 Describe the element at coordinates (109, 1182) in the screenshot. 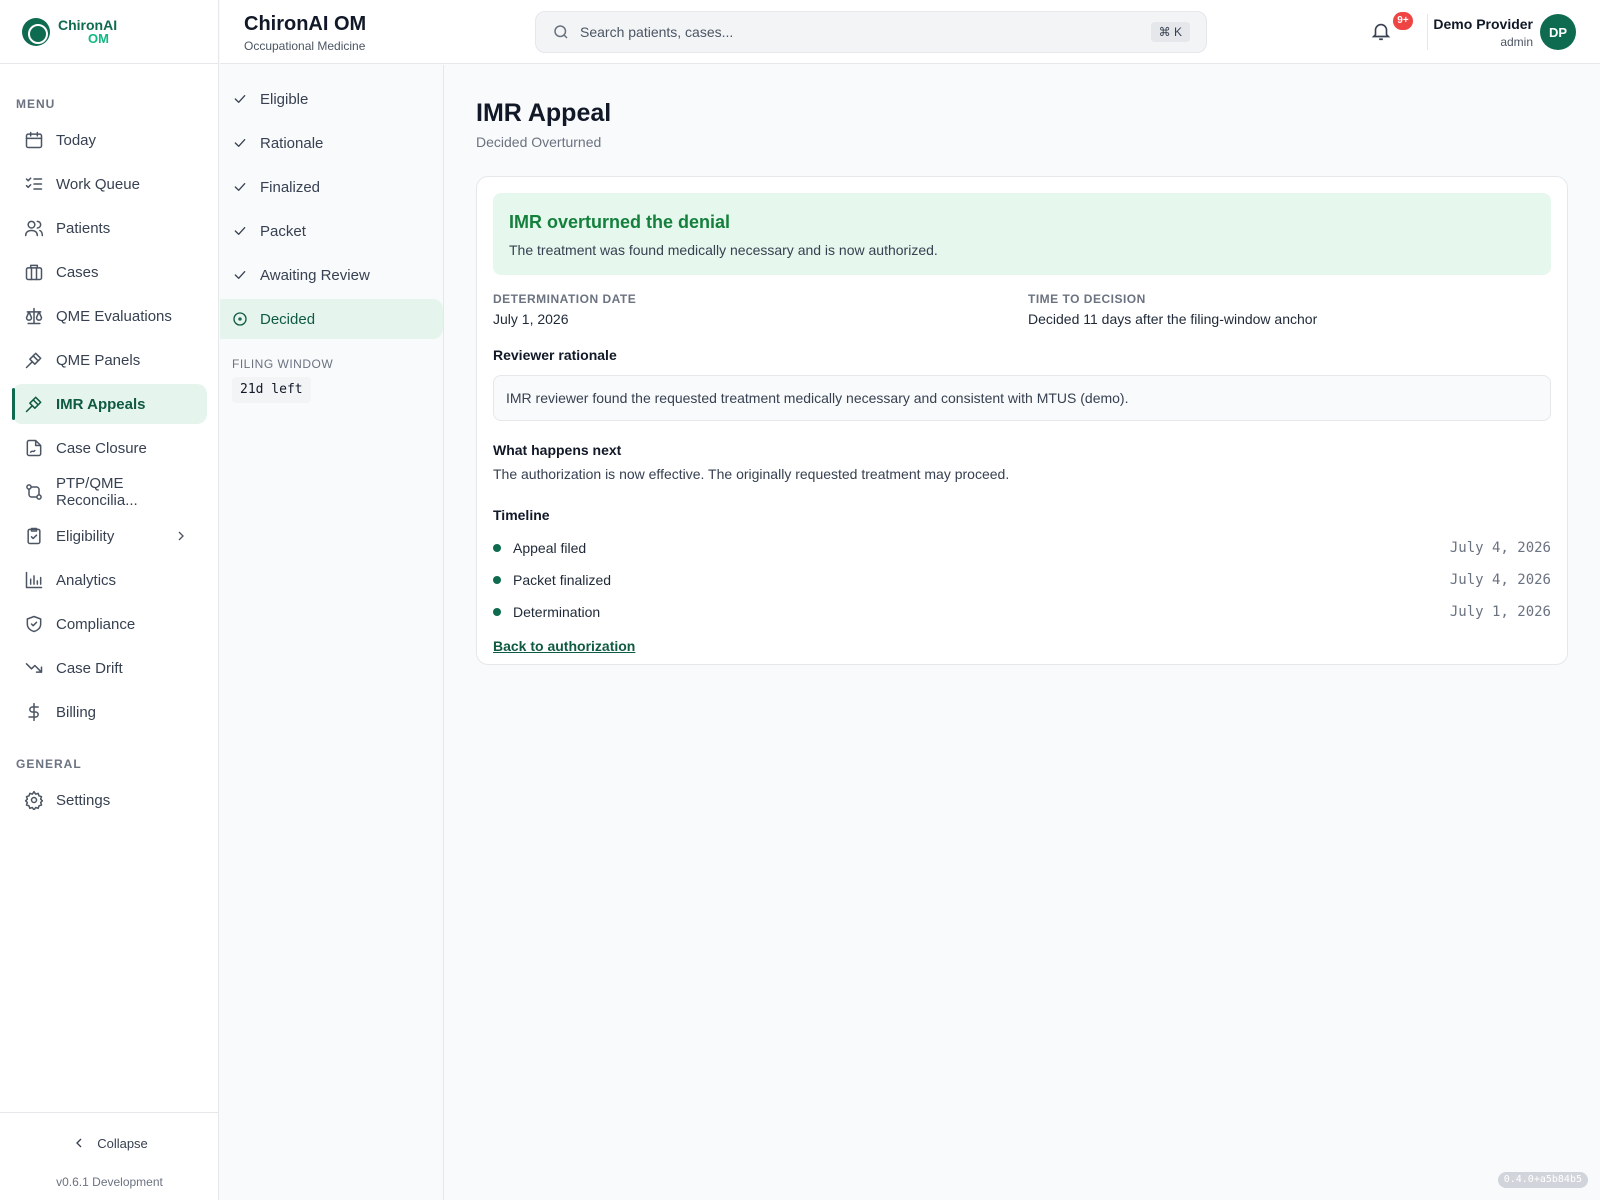

I see `version-label: v0.6.1 Development` at that location.